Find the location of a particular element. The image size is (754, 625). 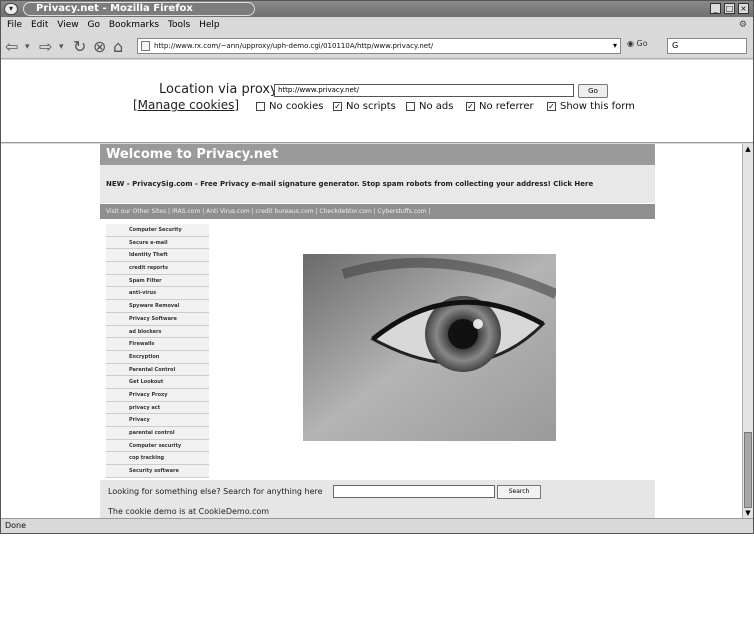

scroll-up-icon: ▲ is located at coordinates (748, 149).